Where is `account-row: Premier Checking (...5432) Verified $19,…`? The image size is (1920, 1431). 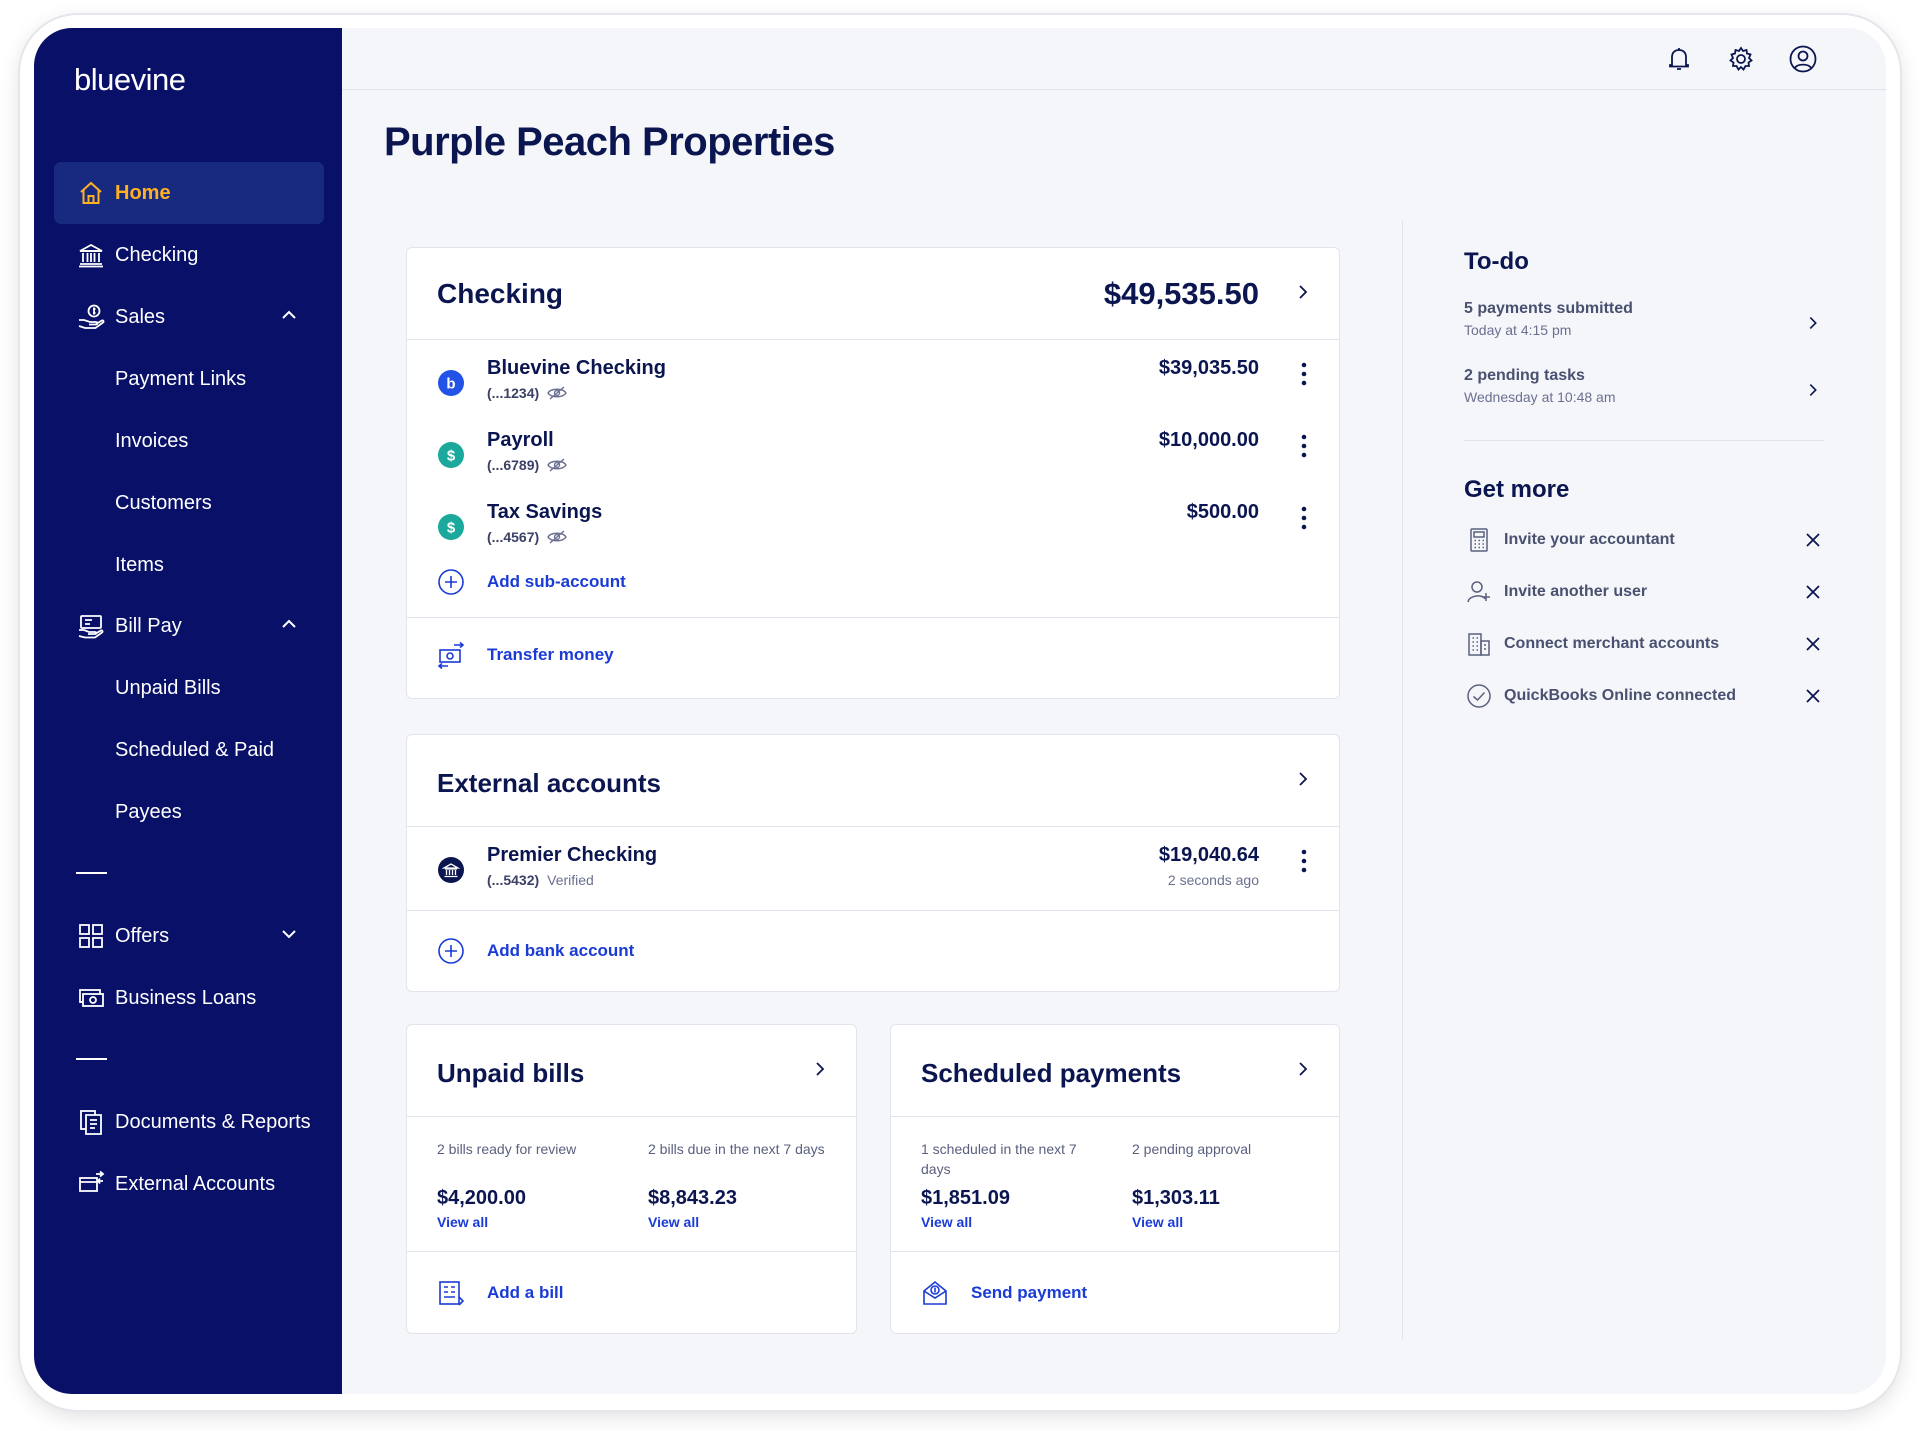 account-row: Premier Checking (...5432) Verified $19,… is located at coordinates (873, 874).